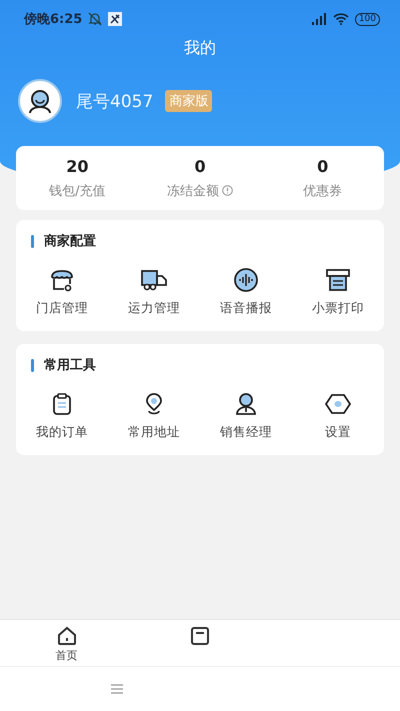 Image resolution: width=400 pixels, height=711 pixels. Describe the element at coordinates (62, 308) in the screenshot. I see `menu-item-label: 门店管理` at that location.